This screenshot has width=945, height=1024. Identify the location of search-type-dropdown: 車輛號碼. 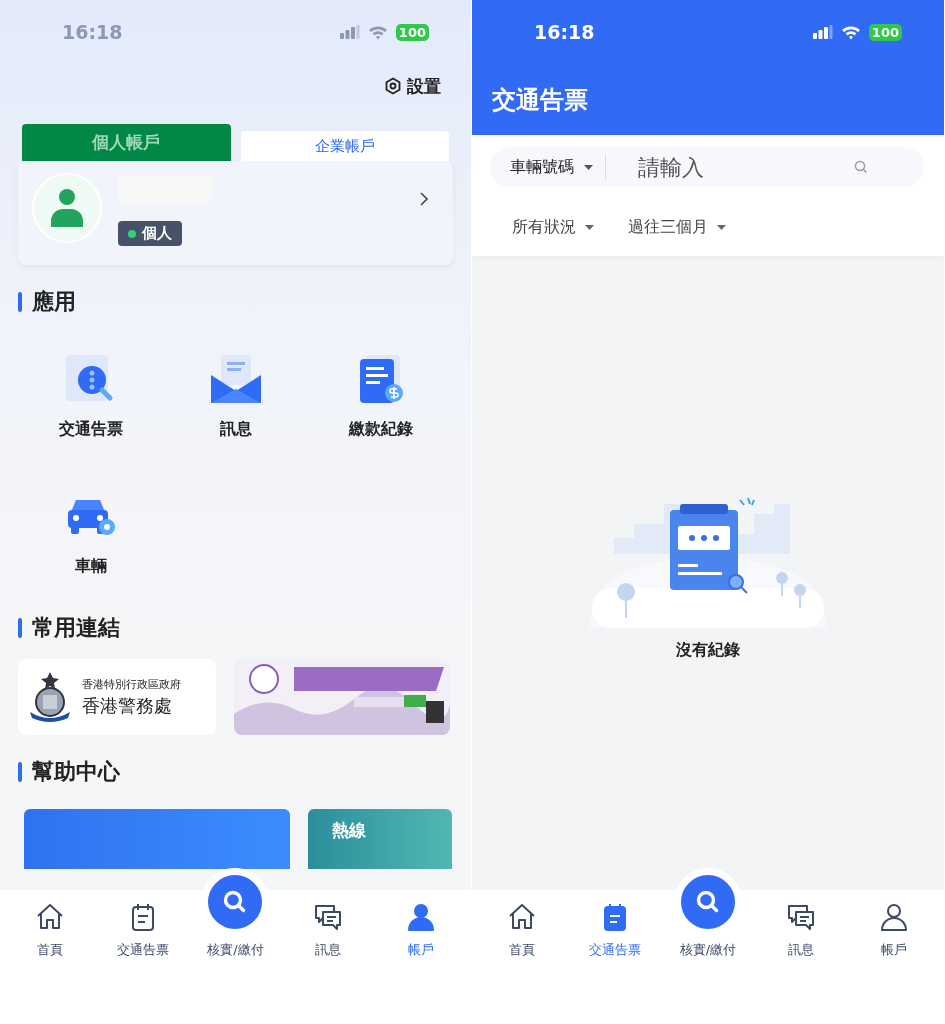
(551, 167).